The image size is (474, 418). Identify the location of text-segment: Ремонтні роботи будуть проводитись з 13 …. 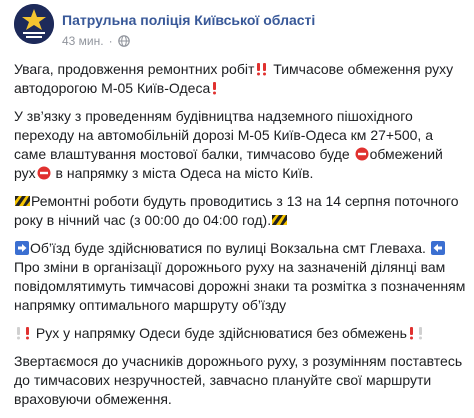
(236, 210).